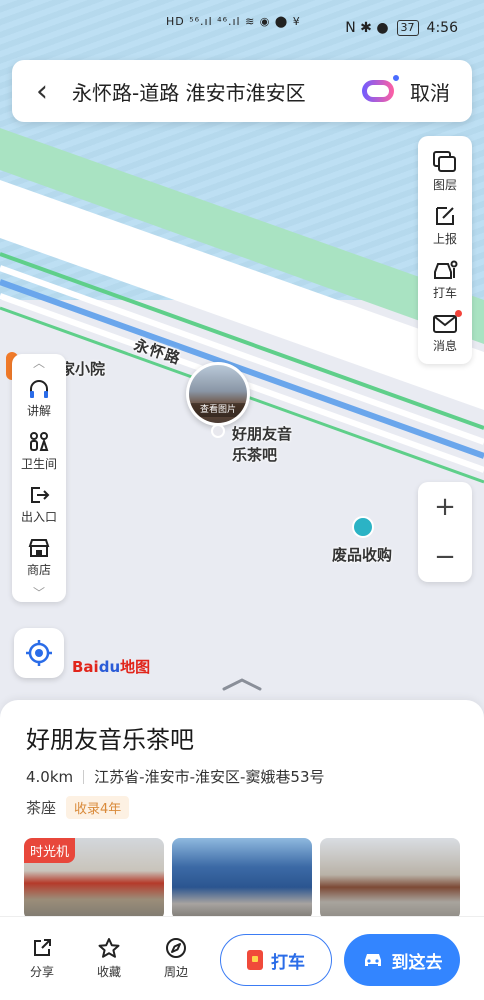 The image size is (484, 1000). What do you see at coordinates (362, 554) in the screenshot?
I see `recycle-poi-label: 废品收购` at bounding box center [362, 554].